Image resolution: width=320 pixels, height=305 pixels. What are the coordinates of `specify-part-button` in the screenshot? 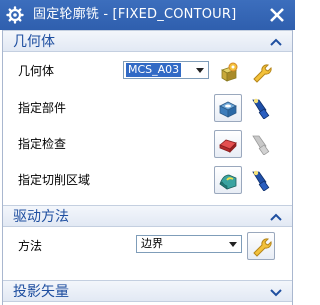 It's located at (228, 108).